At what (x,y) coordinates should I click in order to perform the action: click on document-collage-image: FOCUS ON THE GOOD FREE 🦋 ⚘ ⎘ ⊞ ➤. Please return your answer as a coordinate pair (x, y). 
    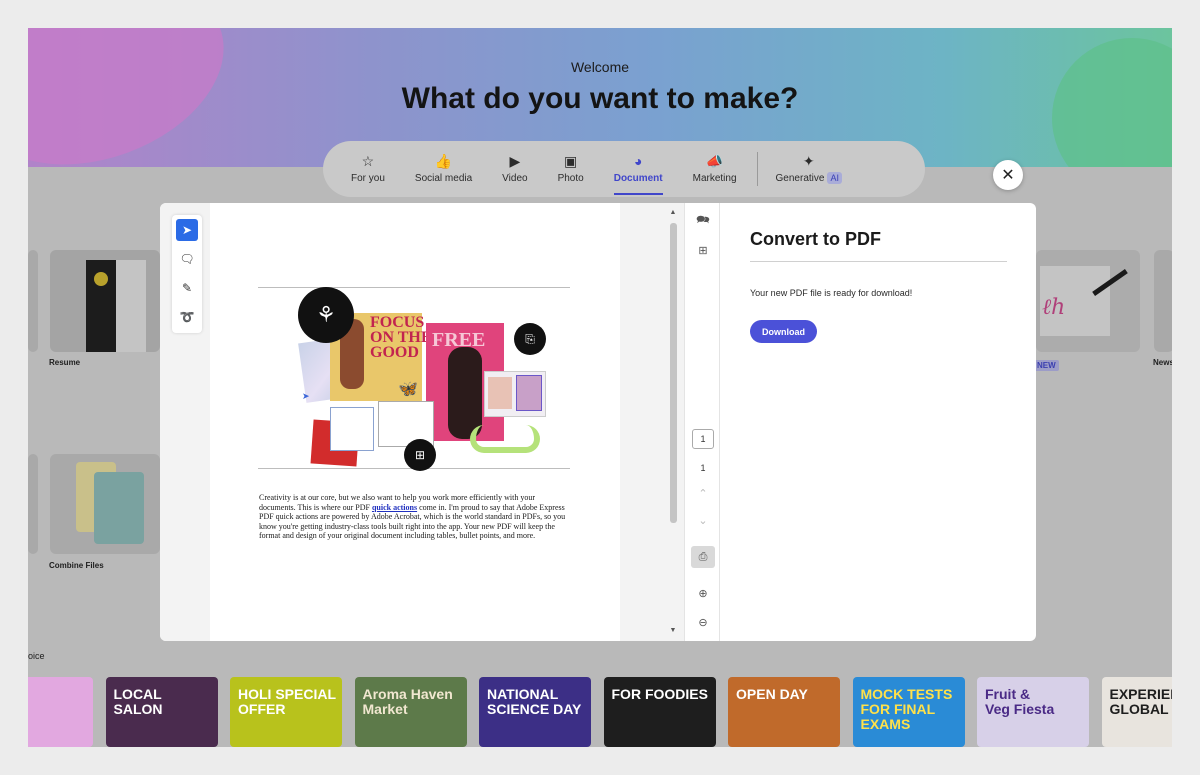
    Looking at the image, I should click on (429, 379).